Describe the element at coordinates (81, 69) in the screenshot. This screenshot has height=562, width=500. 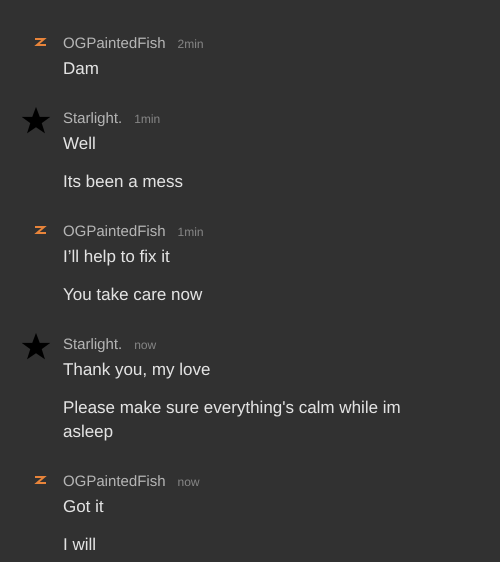
I see `message-text: Dam` at that location.